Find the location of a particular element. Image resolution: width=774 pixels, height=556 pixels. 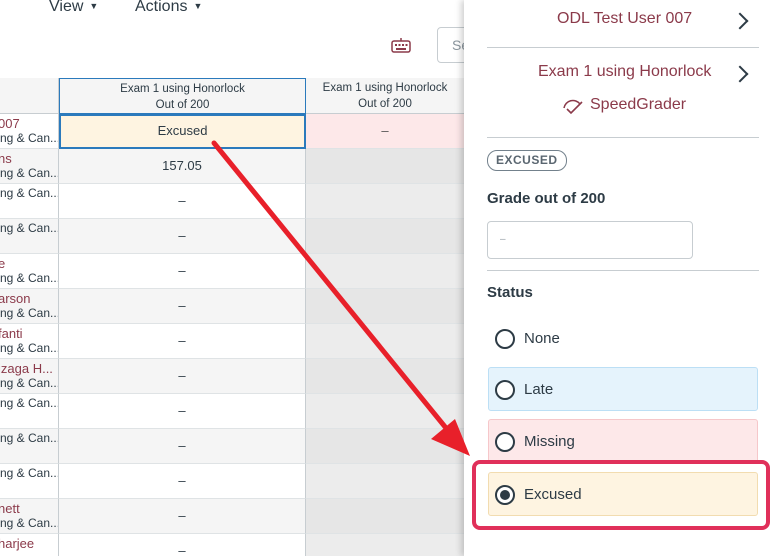

student-name: arson is located at coordinates (29, 298).